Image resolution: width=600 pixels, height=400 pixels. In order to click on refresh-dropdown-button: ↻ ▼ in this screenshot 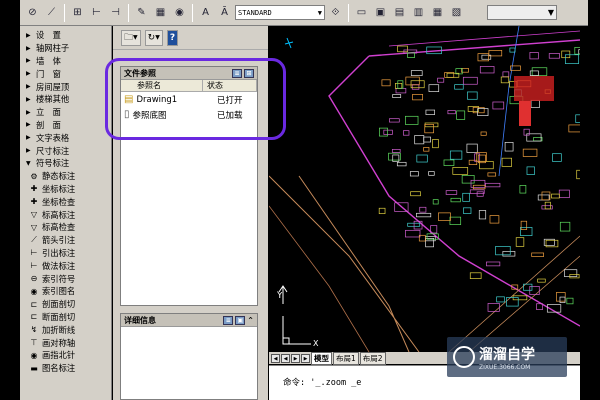, I will do `click(153, 37)`.